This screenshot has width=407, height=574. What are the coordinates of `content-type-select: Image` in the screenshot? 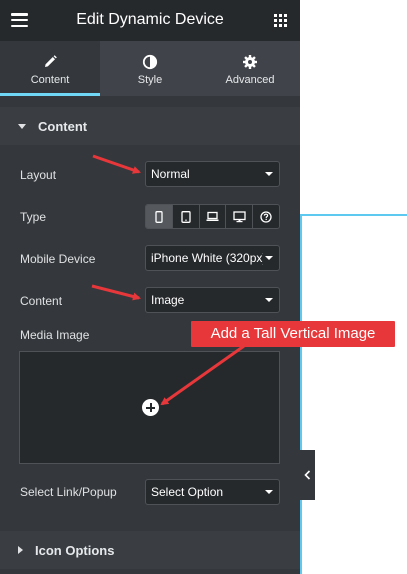 It's located at (212, 300).